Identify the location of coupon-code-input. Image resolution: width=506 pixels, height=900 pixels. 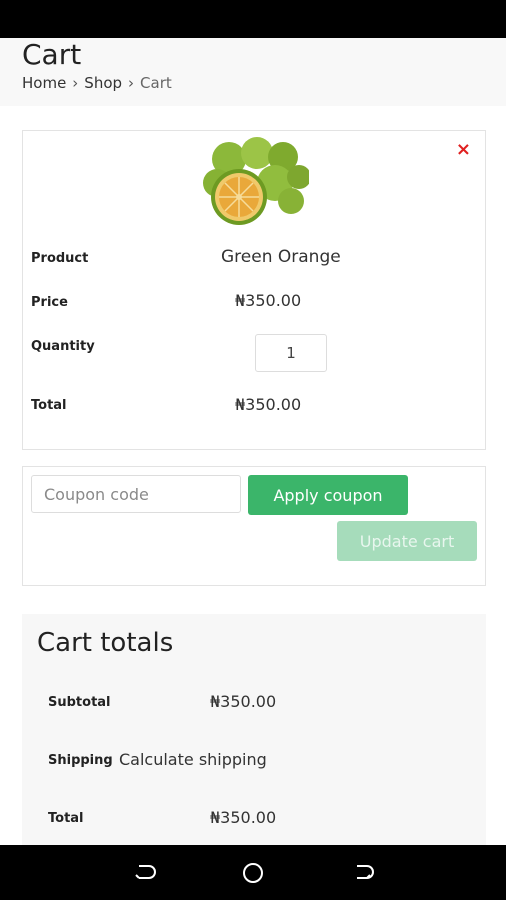
(136, 494).